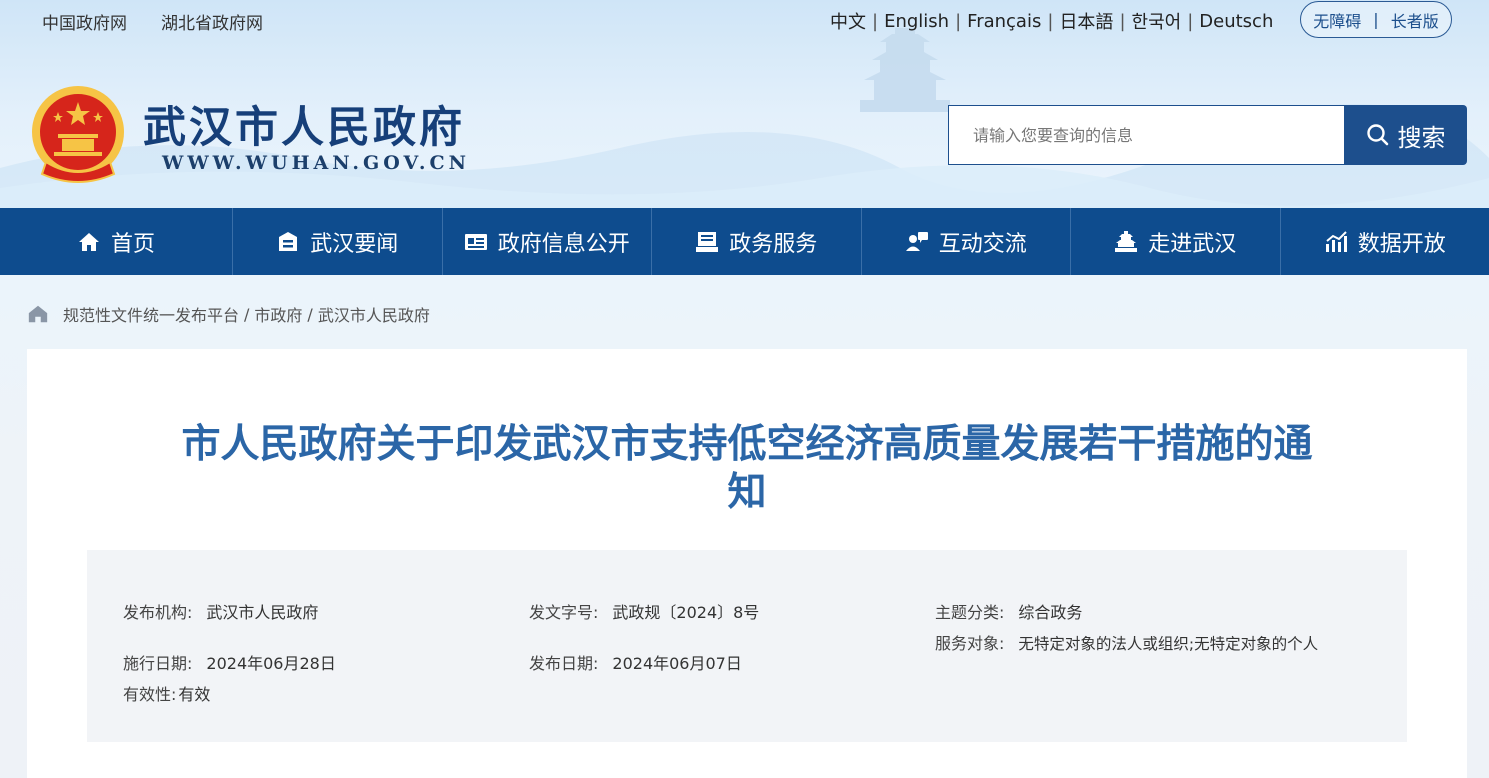  What do you see at coordinates (78, 134) in the screenshot?
I see `national-emblem-icon` at bounding box center [78, 134].